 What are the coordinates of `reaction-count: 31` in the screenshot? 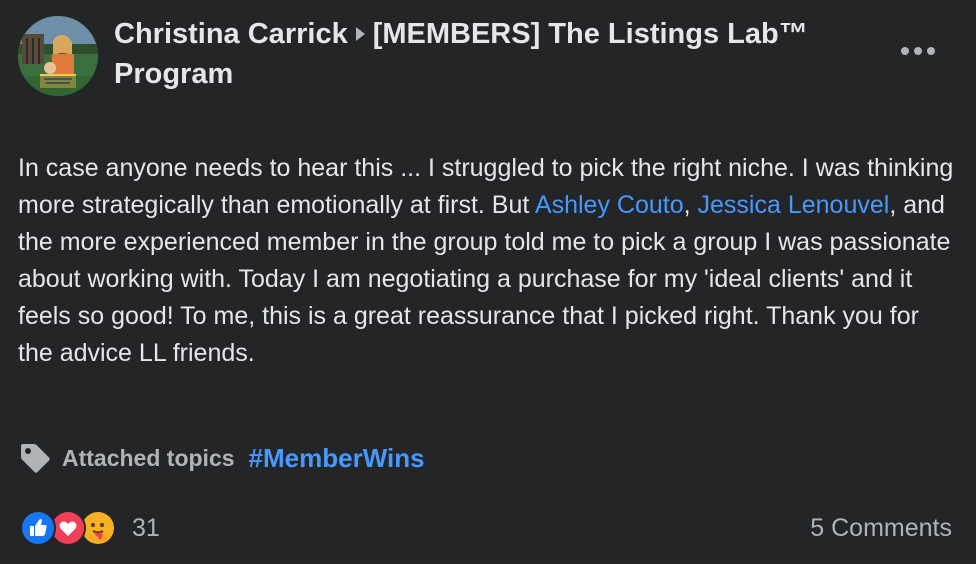 It's located at (146, 527).